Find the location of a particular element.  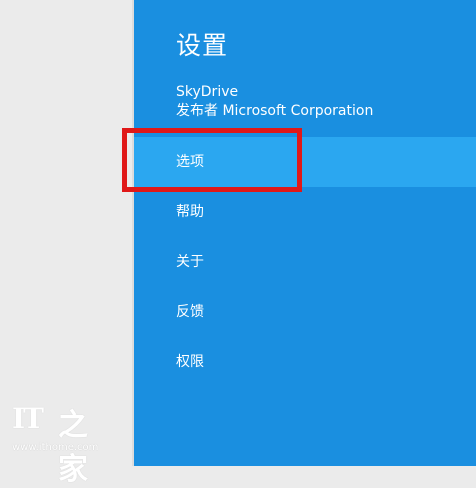

watermark: IT 之家 www.ithome.com is located at coordinates (61, 443).